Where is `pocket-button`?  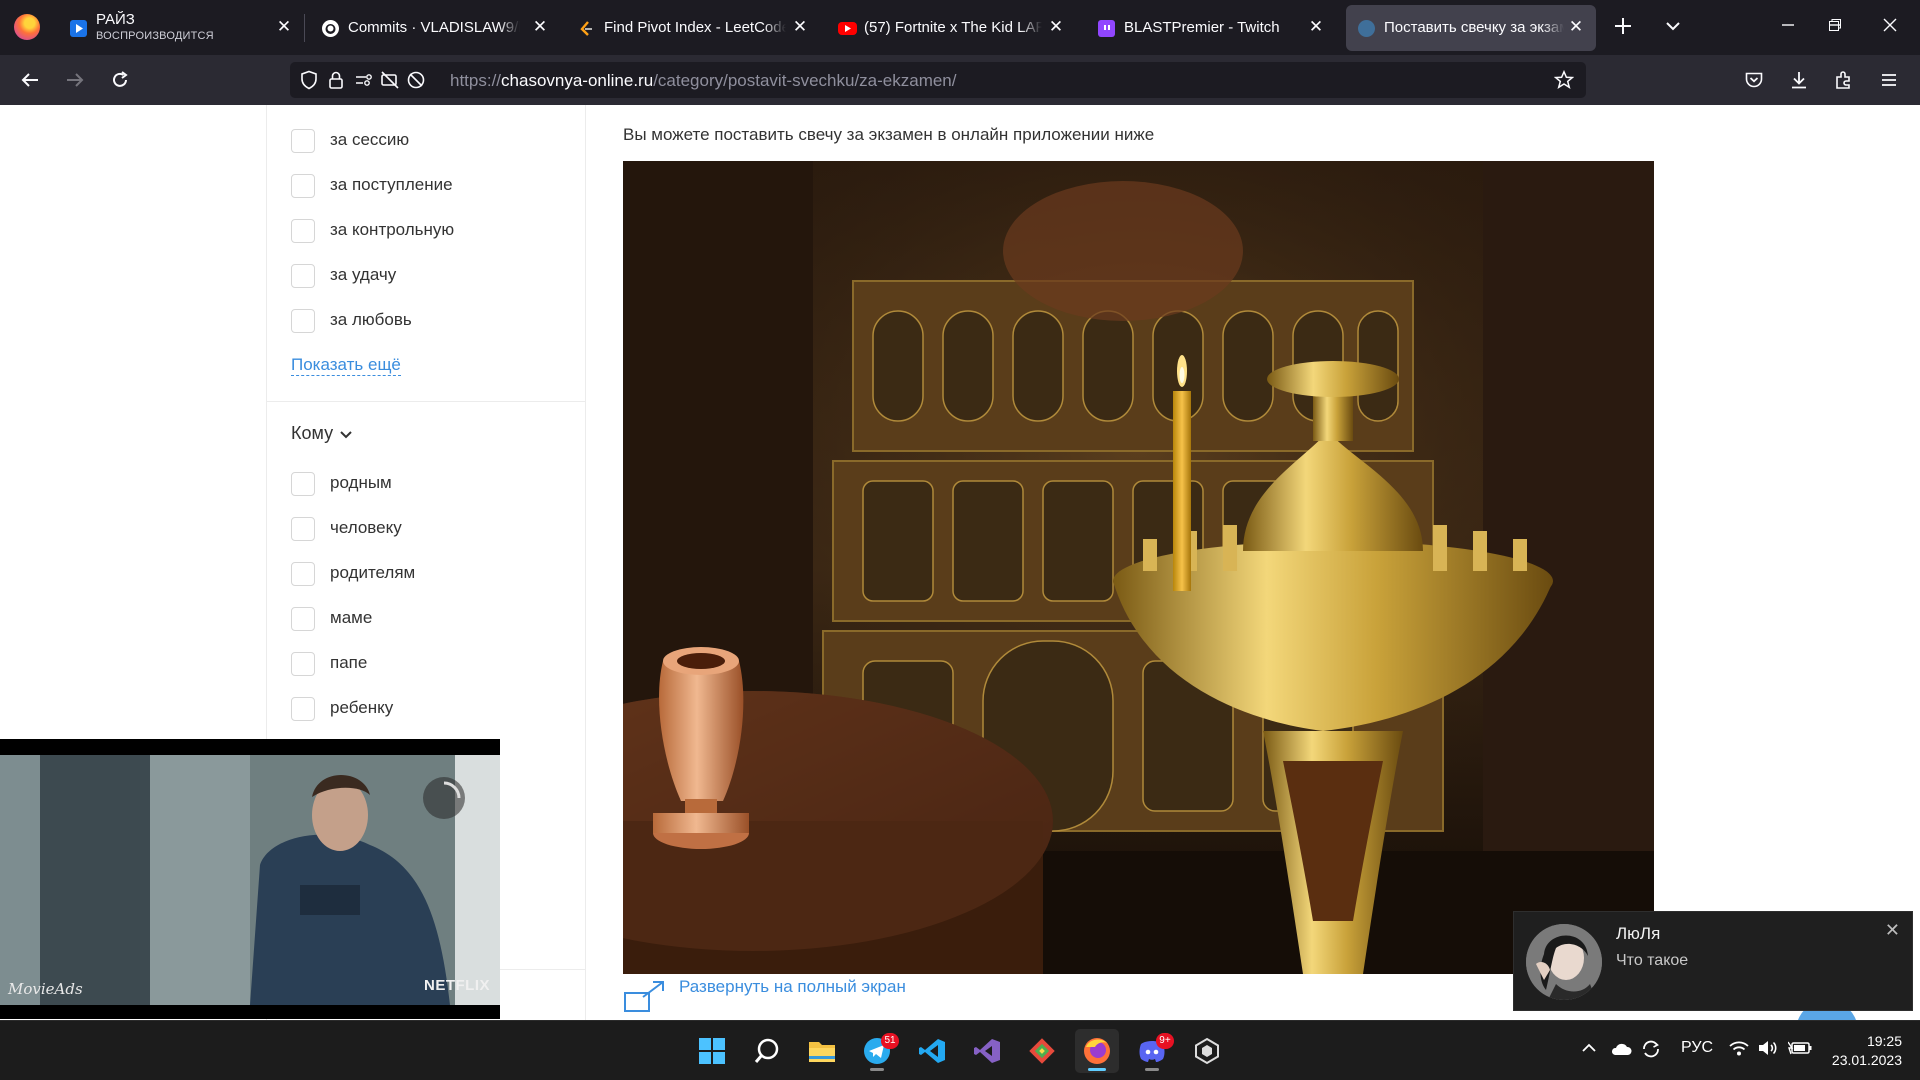 pocket-button is located at coordinates (1754, 80).